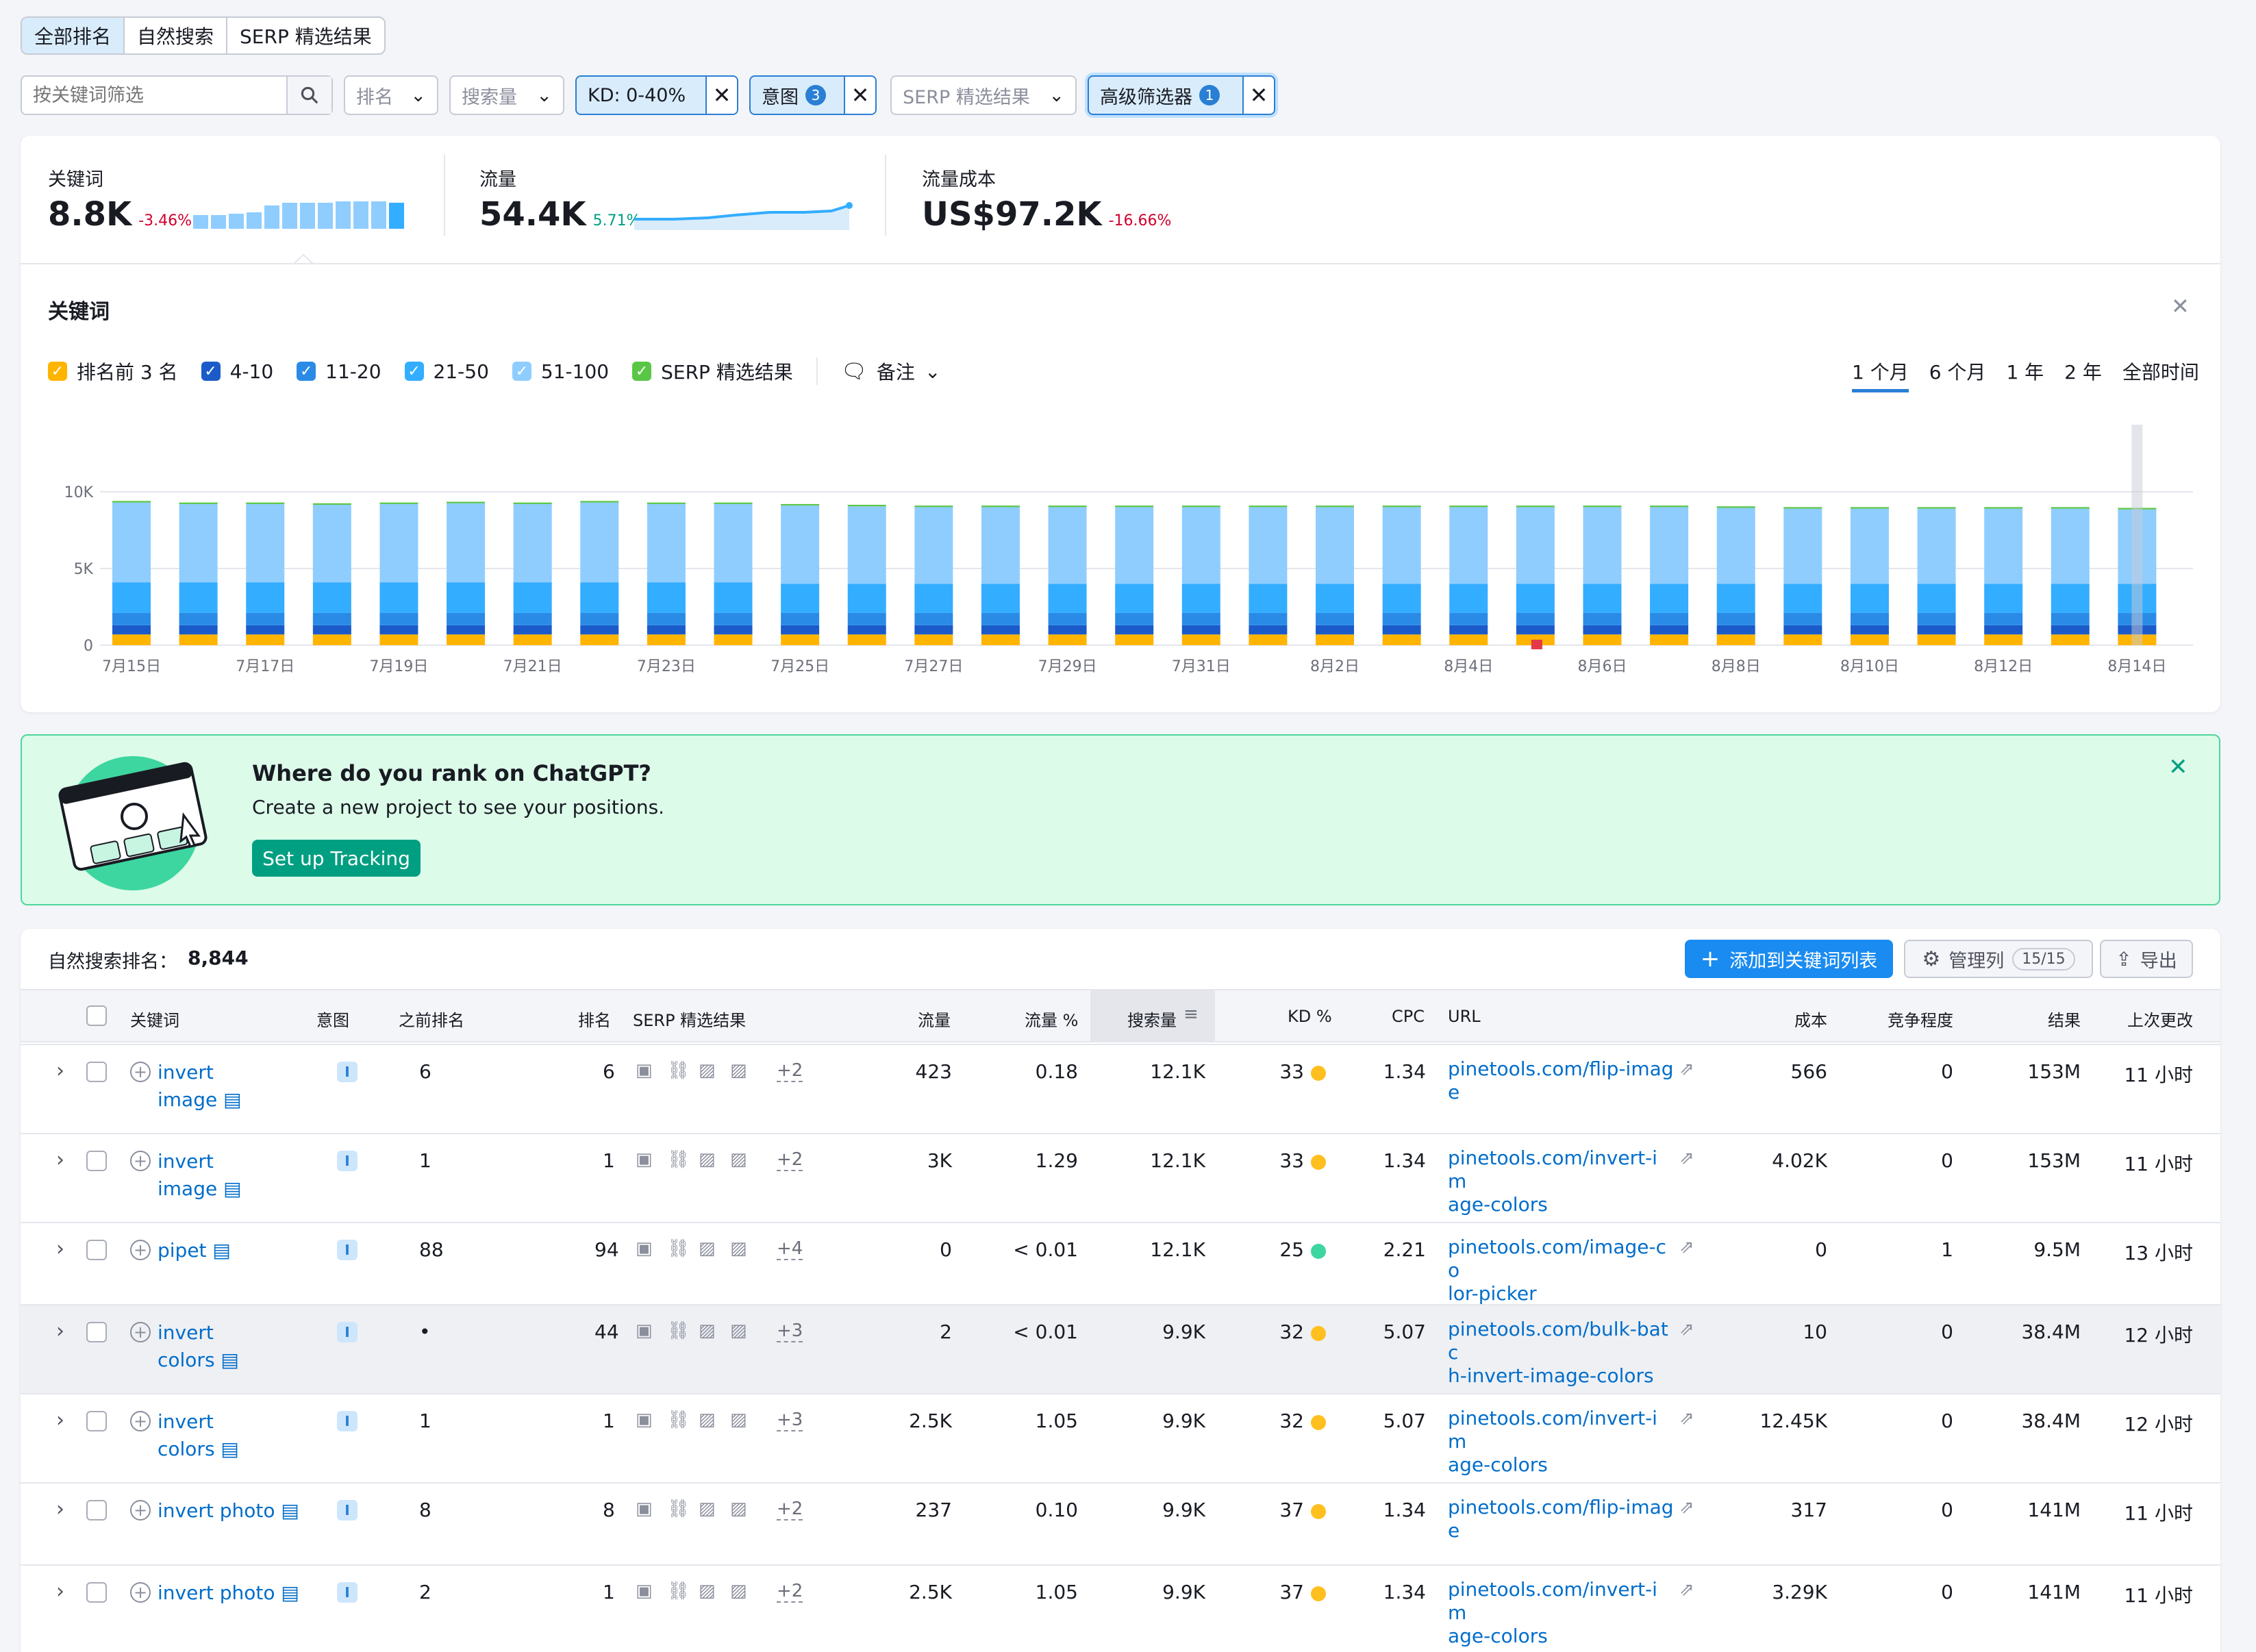  I want to click on col-position: 排名, so click(594, 1019).